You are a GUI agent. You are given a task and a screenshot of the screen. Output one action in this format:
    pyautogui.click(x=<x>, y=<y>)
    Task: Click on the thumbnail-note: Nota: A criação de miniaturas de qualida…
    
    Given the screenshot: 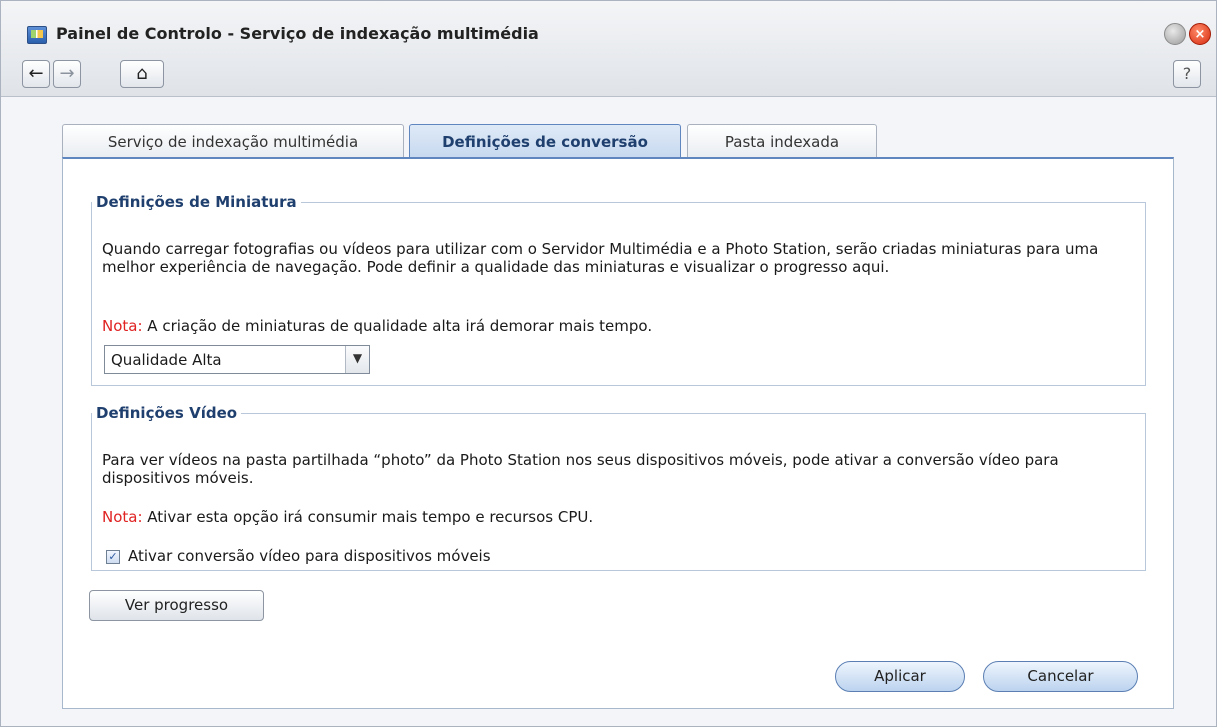 What is the action you would take?
    pyautogui.click(x=612, y=326)
    